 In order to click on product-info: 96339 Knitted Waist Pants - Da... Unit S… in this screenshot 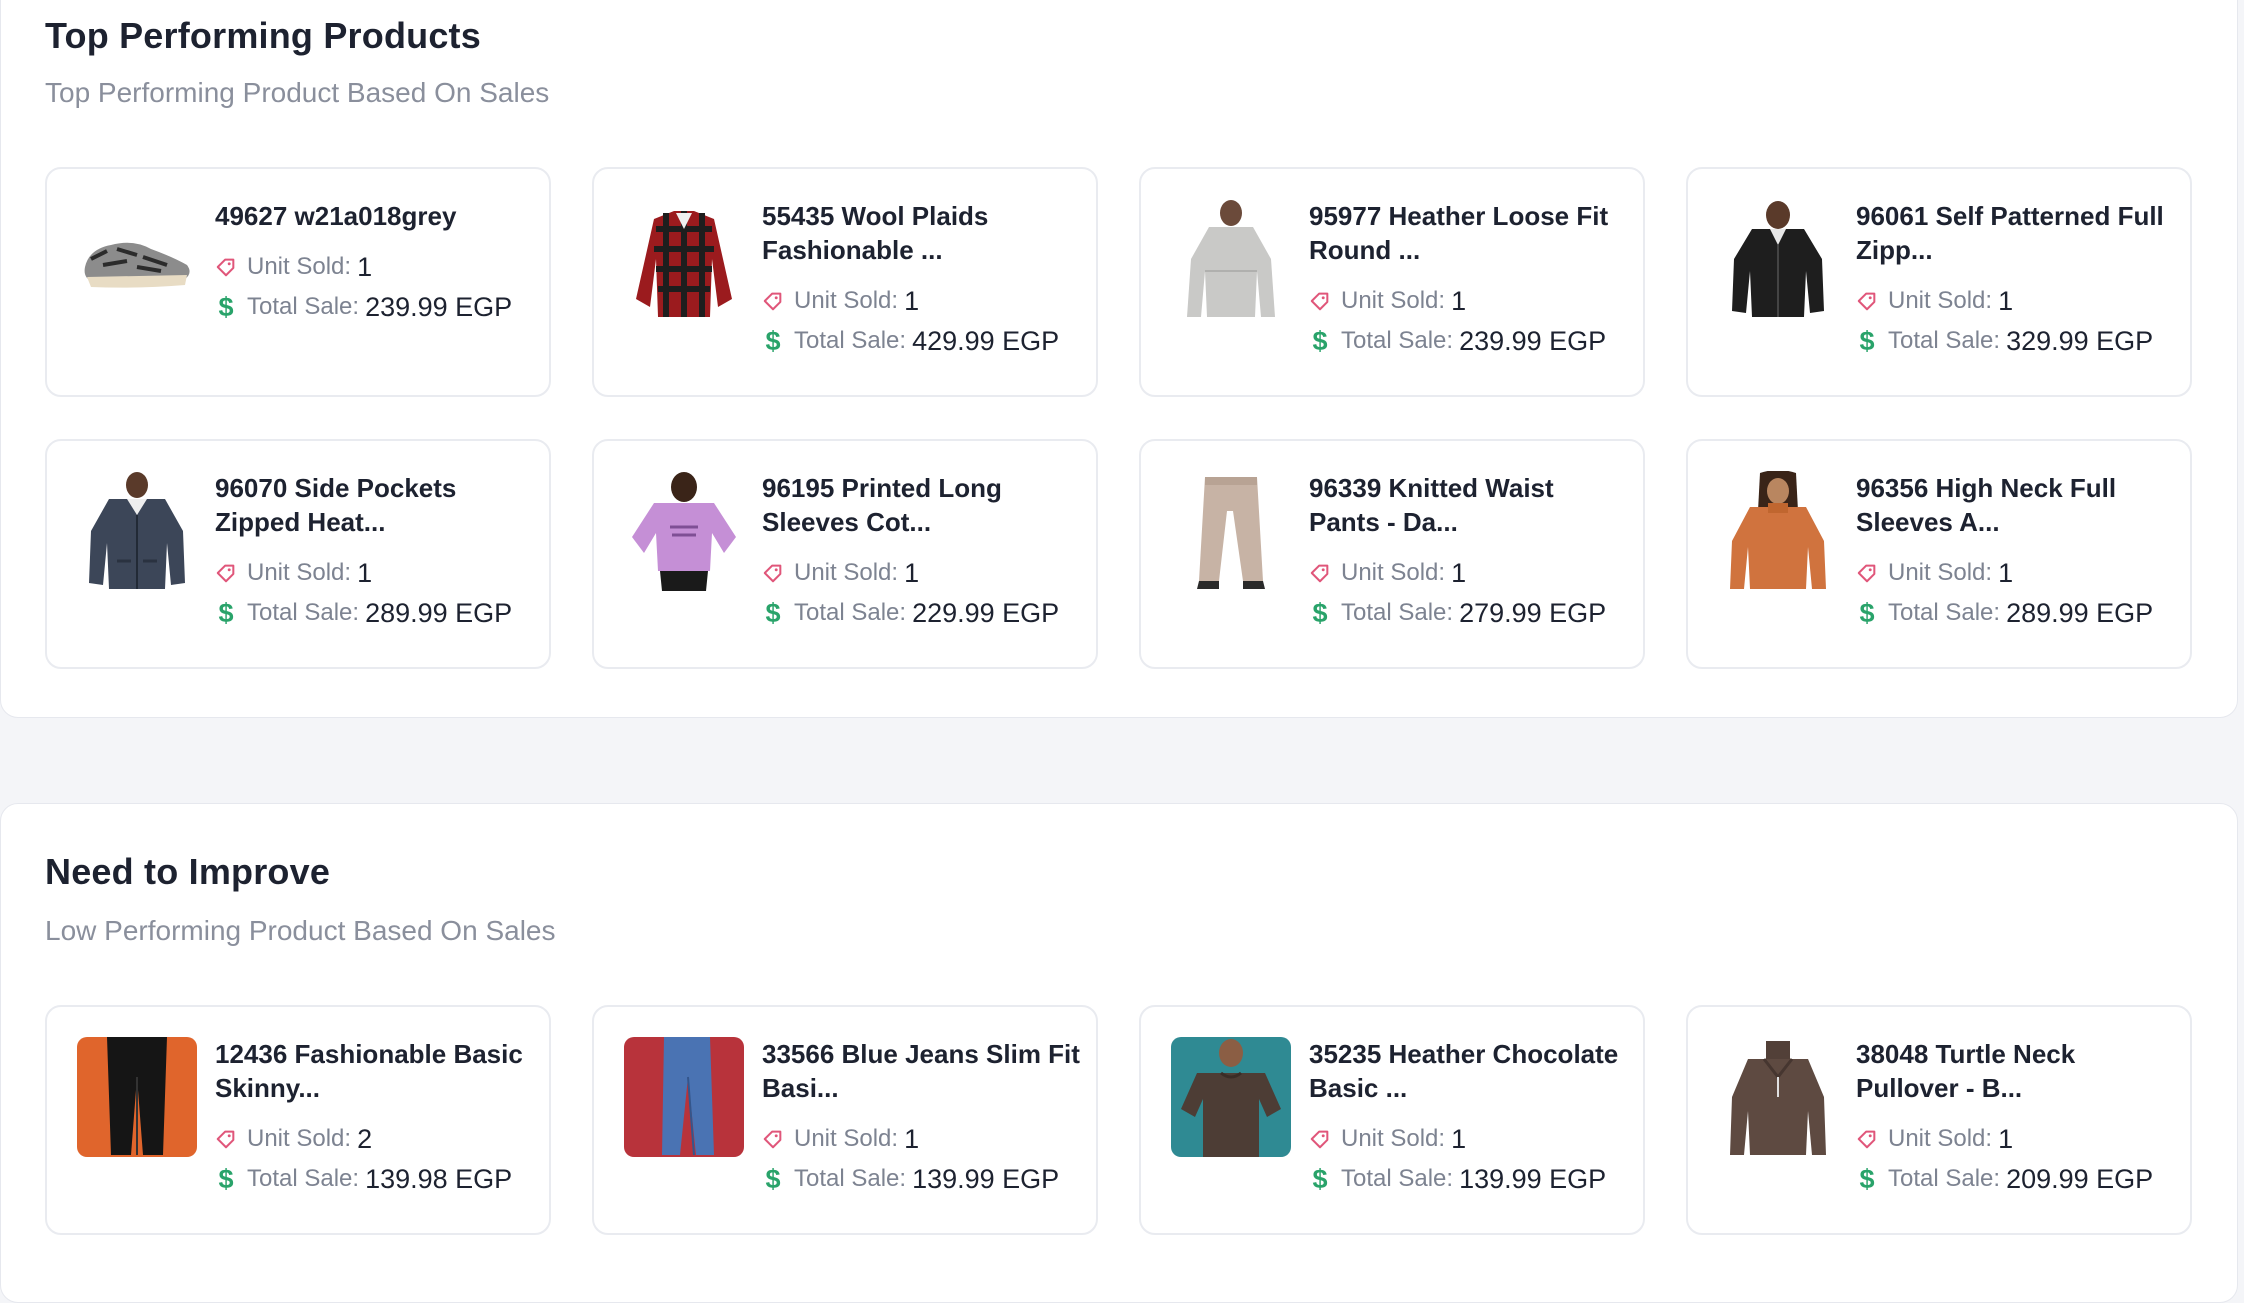, I will do `click(1466, 552)`.